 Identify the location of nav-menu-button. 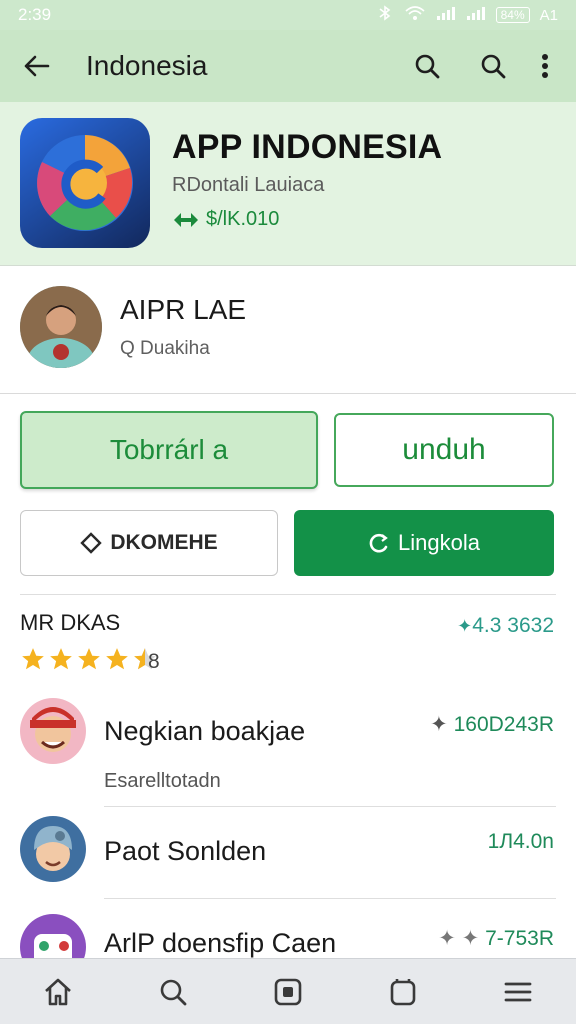
(518, 992).